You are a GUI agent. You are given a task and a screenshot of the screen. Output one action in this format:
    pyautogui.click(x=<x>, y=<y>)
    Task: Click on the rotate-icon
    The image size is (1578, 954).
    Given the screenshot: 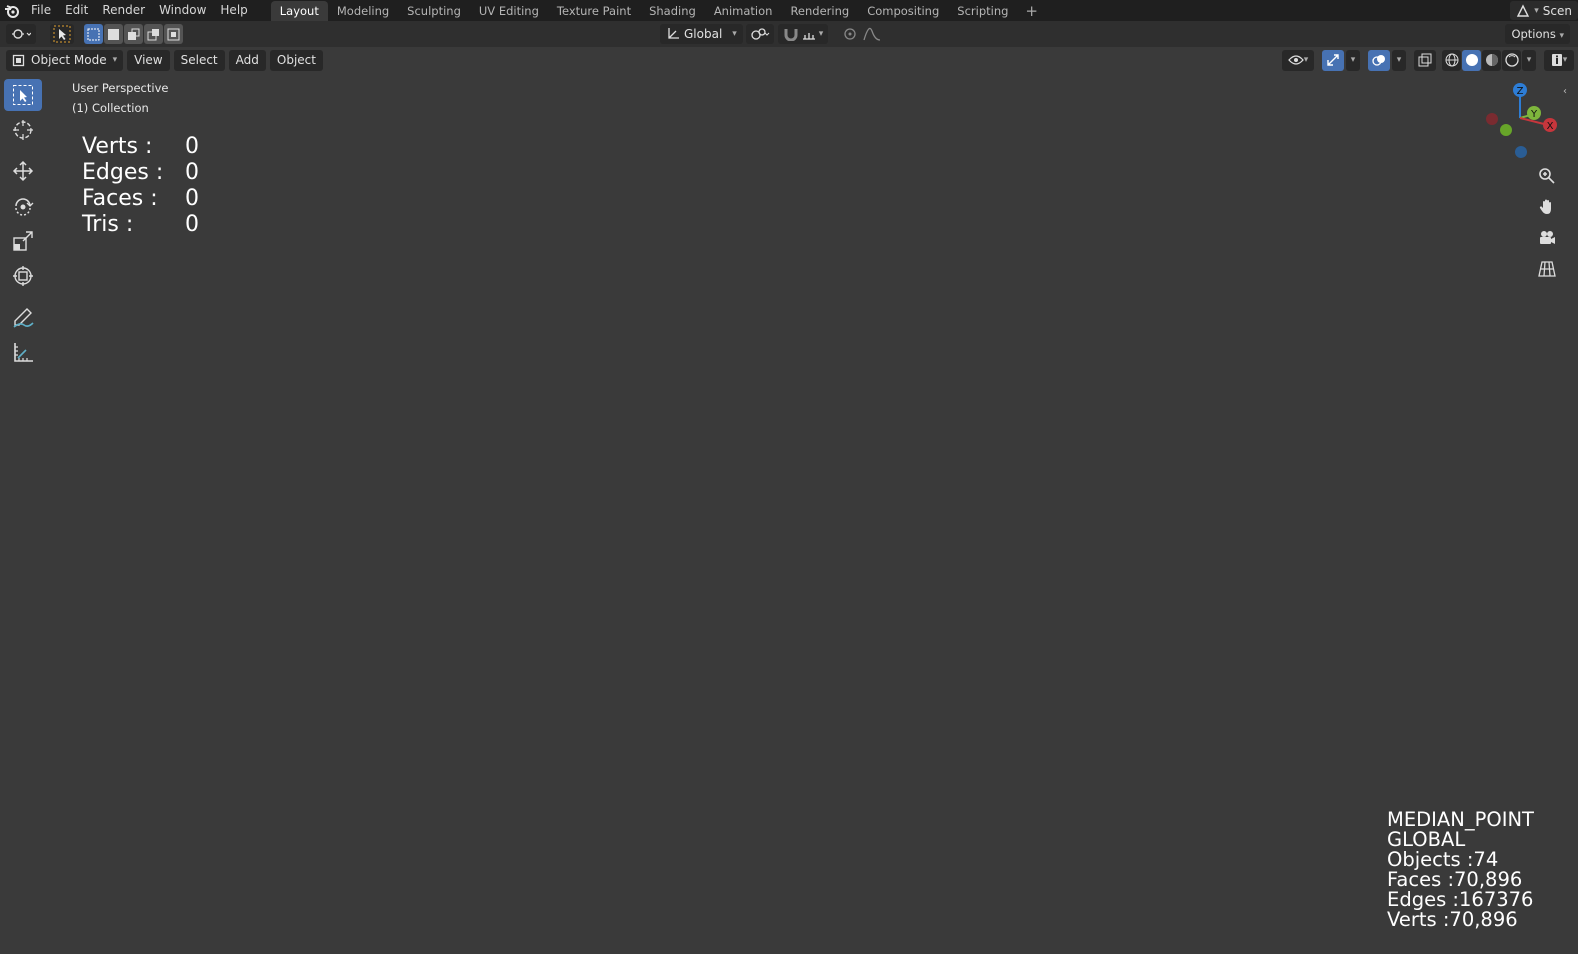 What is the action you would take?
    pyautogui.click(x=24, y=207)
    